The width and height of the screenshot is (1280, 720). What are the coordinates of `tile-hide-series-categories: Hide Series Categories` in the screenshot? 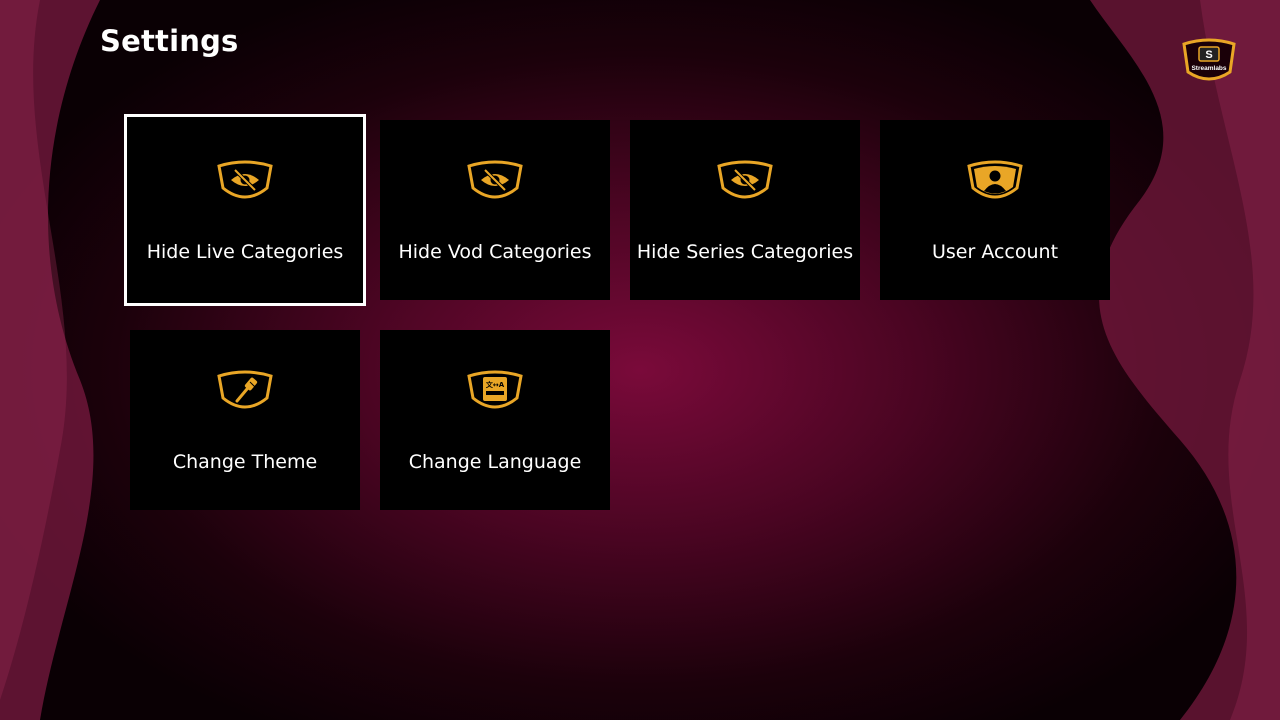 It's located at (745, 210).